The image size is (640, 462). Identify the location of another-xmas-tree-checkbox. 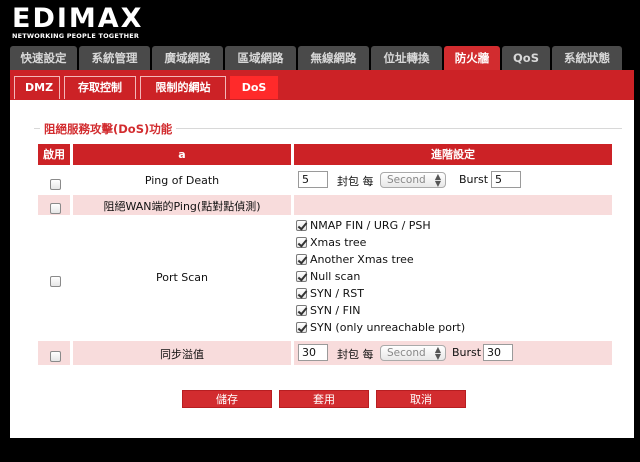
(301, 259).